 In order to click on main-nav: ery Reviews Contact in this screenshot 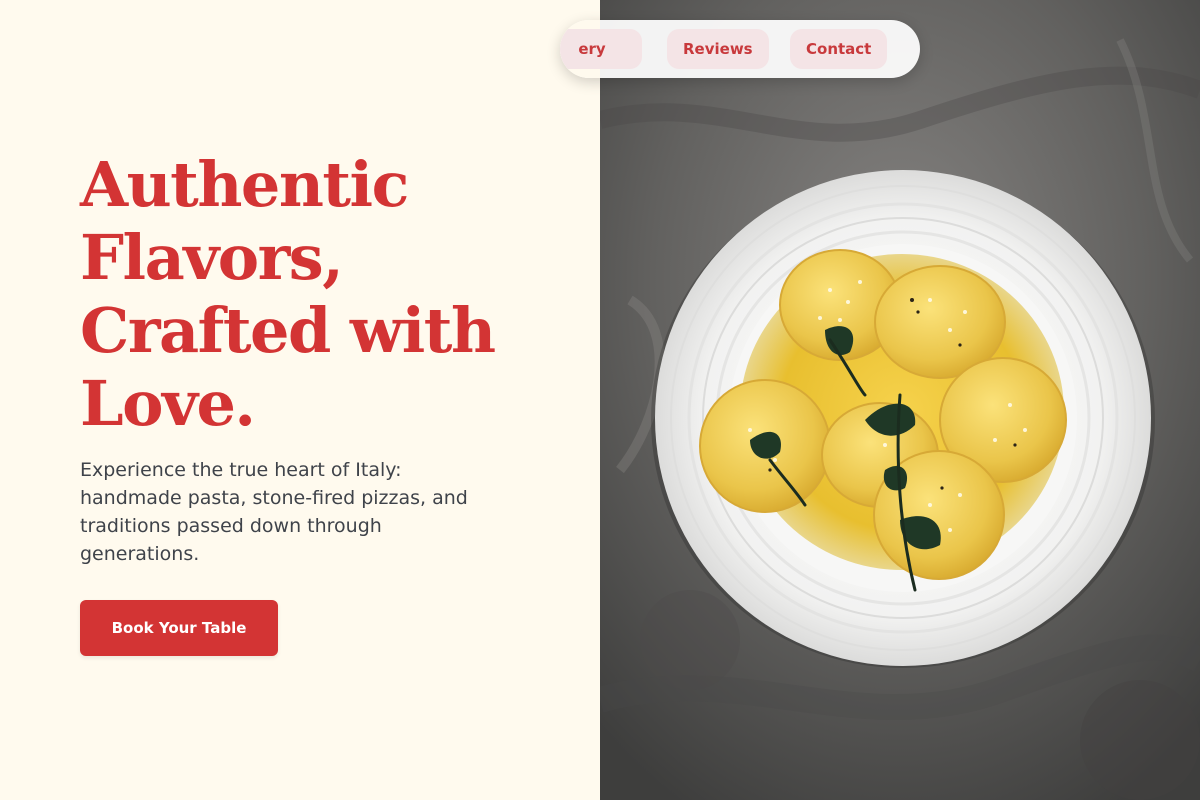, I will do `click(740, 49)`.